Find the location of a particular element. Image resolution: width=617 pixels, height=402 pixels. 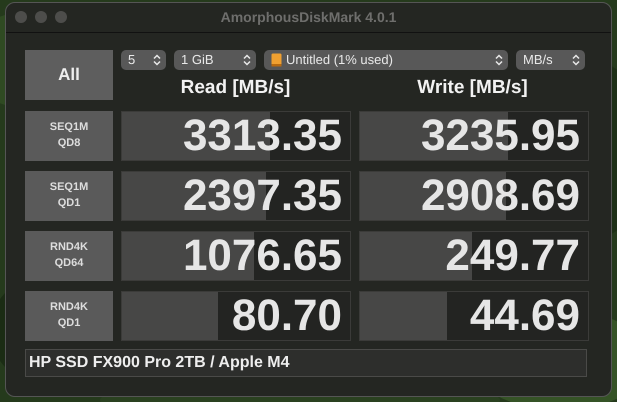

test-button: RND4K QD64 is located at coordinates (69, 255).